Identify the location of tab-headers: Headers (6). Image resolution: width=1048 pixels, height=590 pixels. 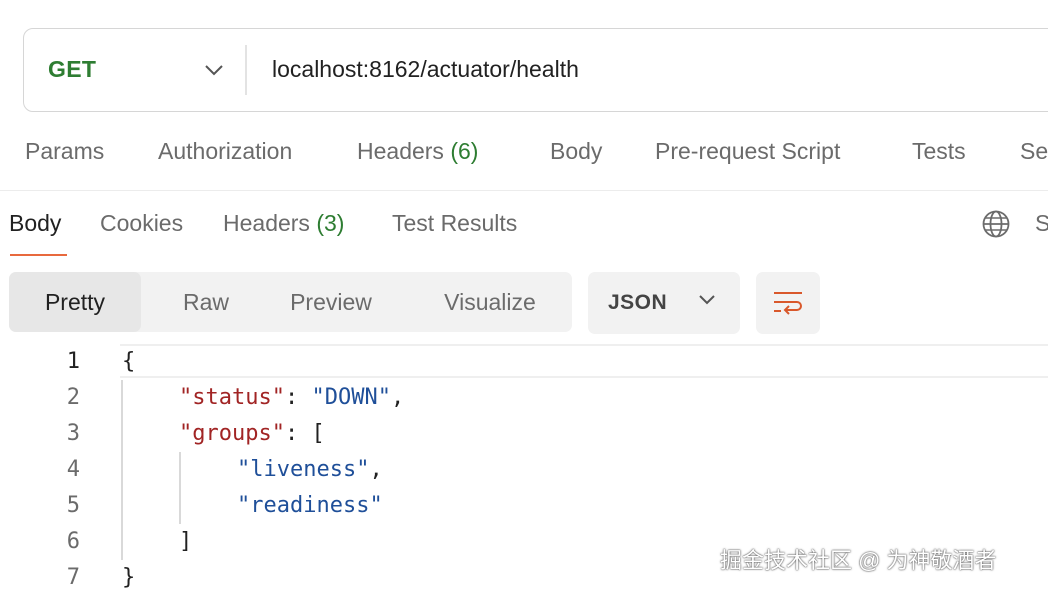
(417, 151).